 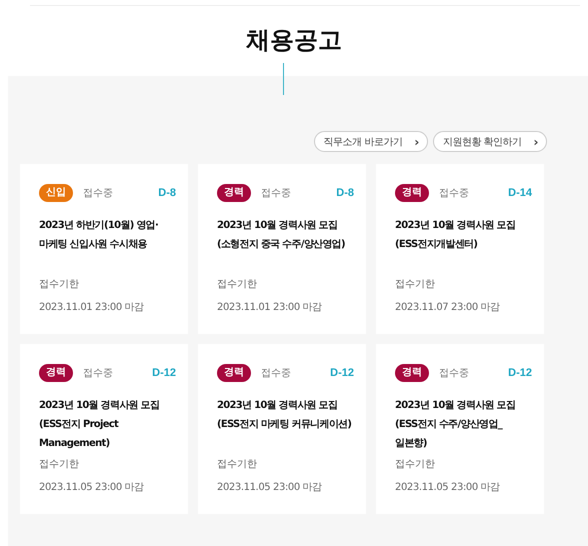 What do you see at coordinates (489, 141) in the screenshot?
I see `link-button: 지원현황 확인하기 ›` at bounding box center [489, 141].